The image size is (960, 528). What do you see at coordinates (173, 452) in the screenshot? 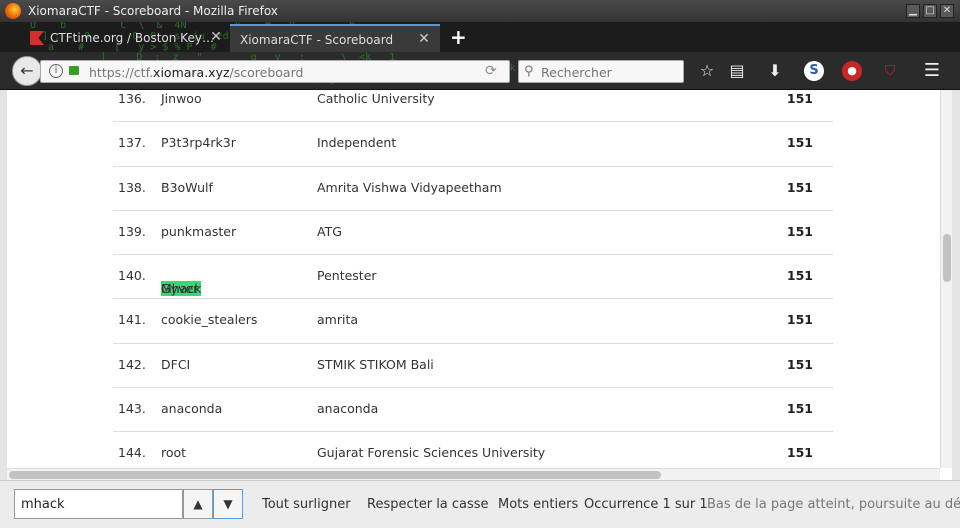
I see `team-name-cell: root` at bounding box center [173, 452].